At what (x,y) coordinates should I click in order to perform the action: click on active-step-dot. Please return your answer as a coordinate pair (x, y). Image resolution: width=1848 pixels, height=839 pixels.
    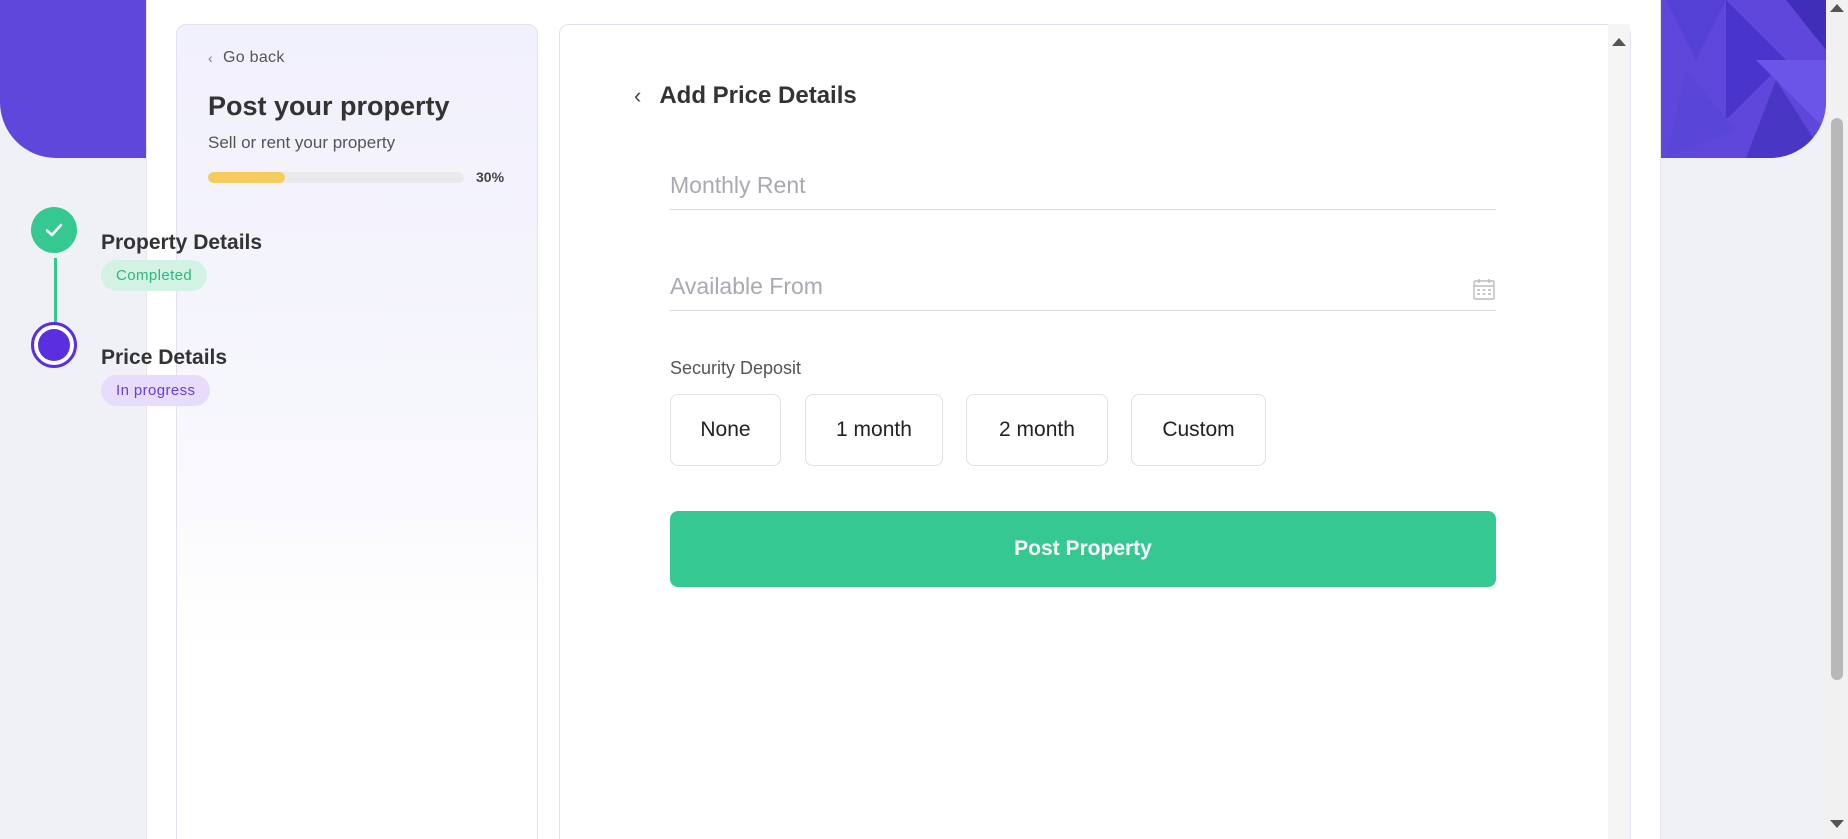
    Looking at the image, I should click on (54, 345).